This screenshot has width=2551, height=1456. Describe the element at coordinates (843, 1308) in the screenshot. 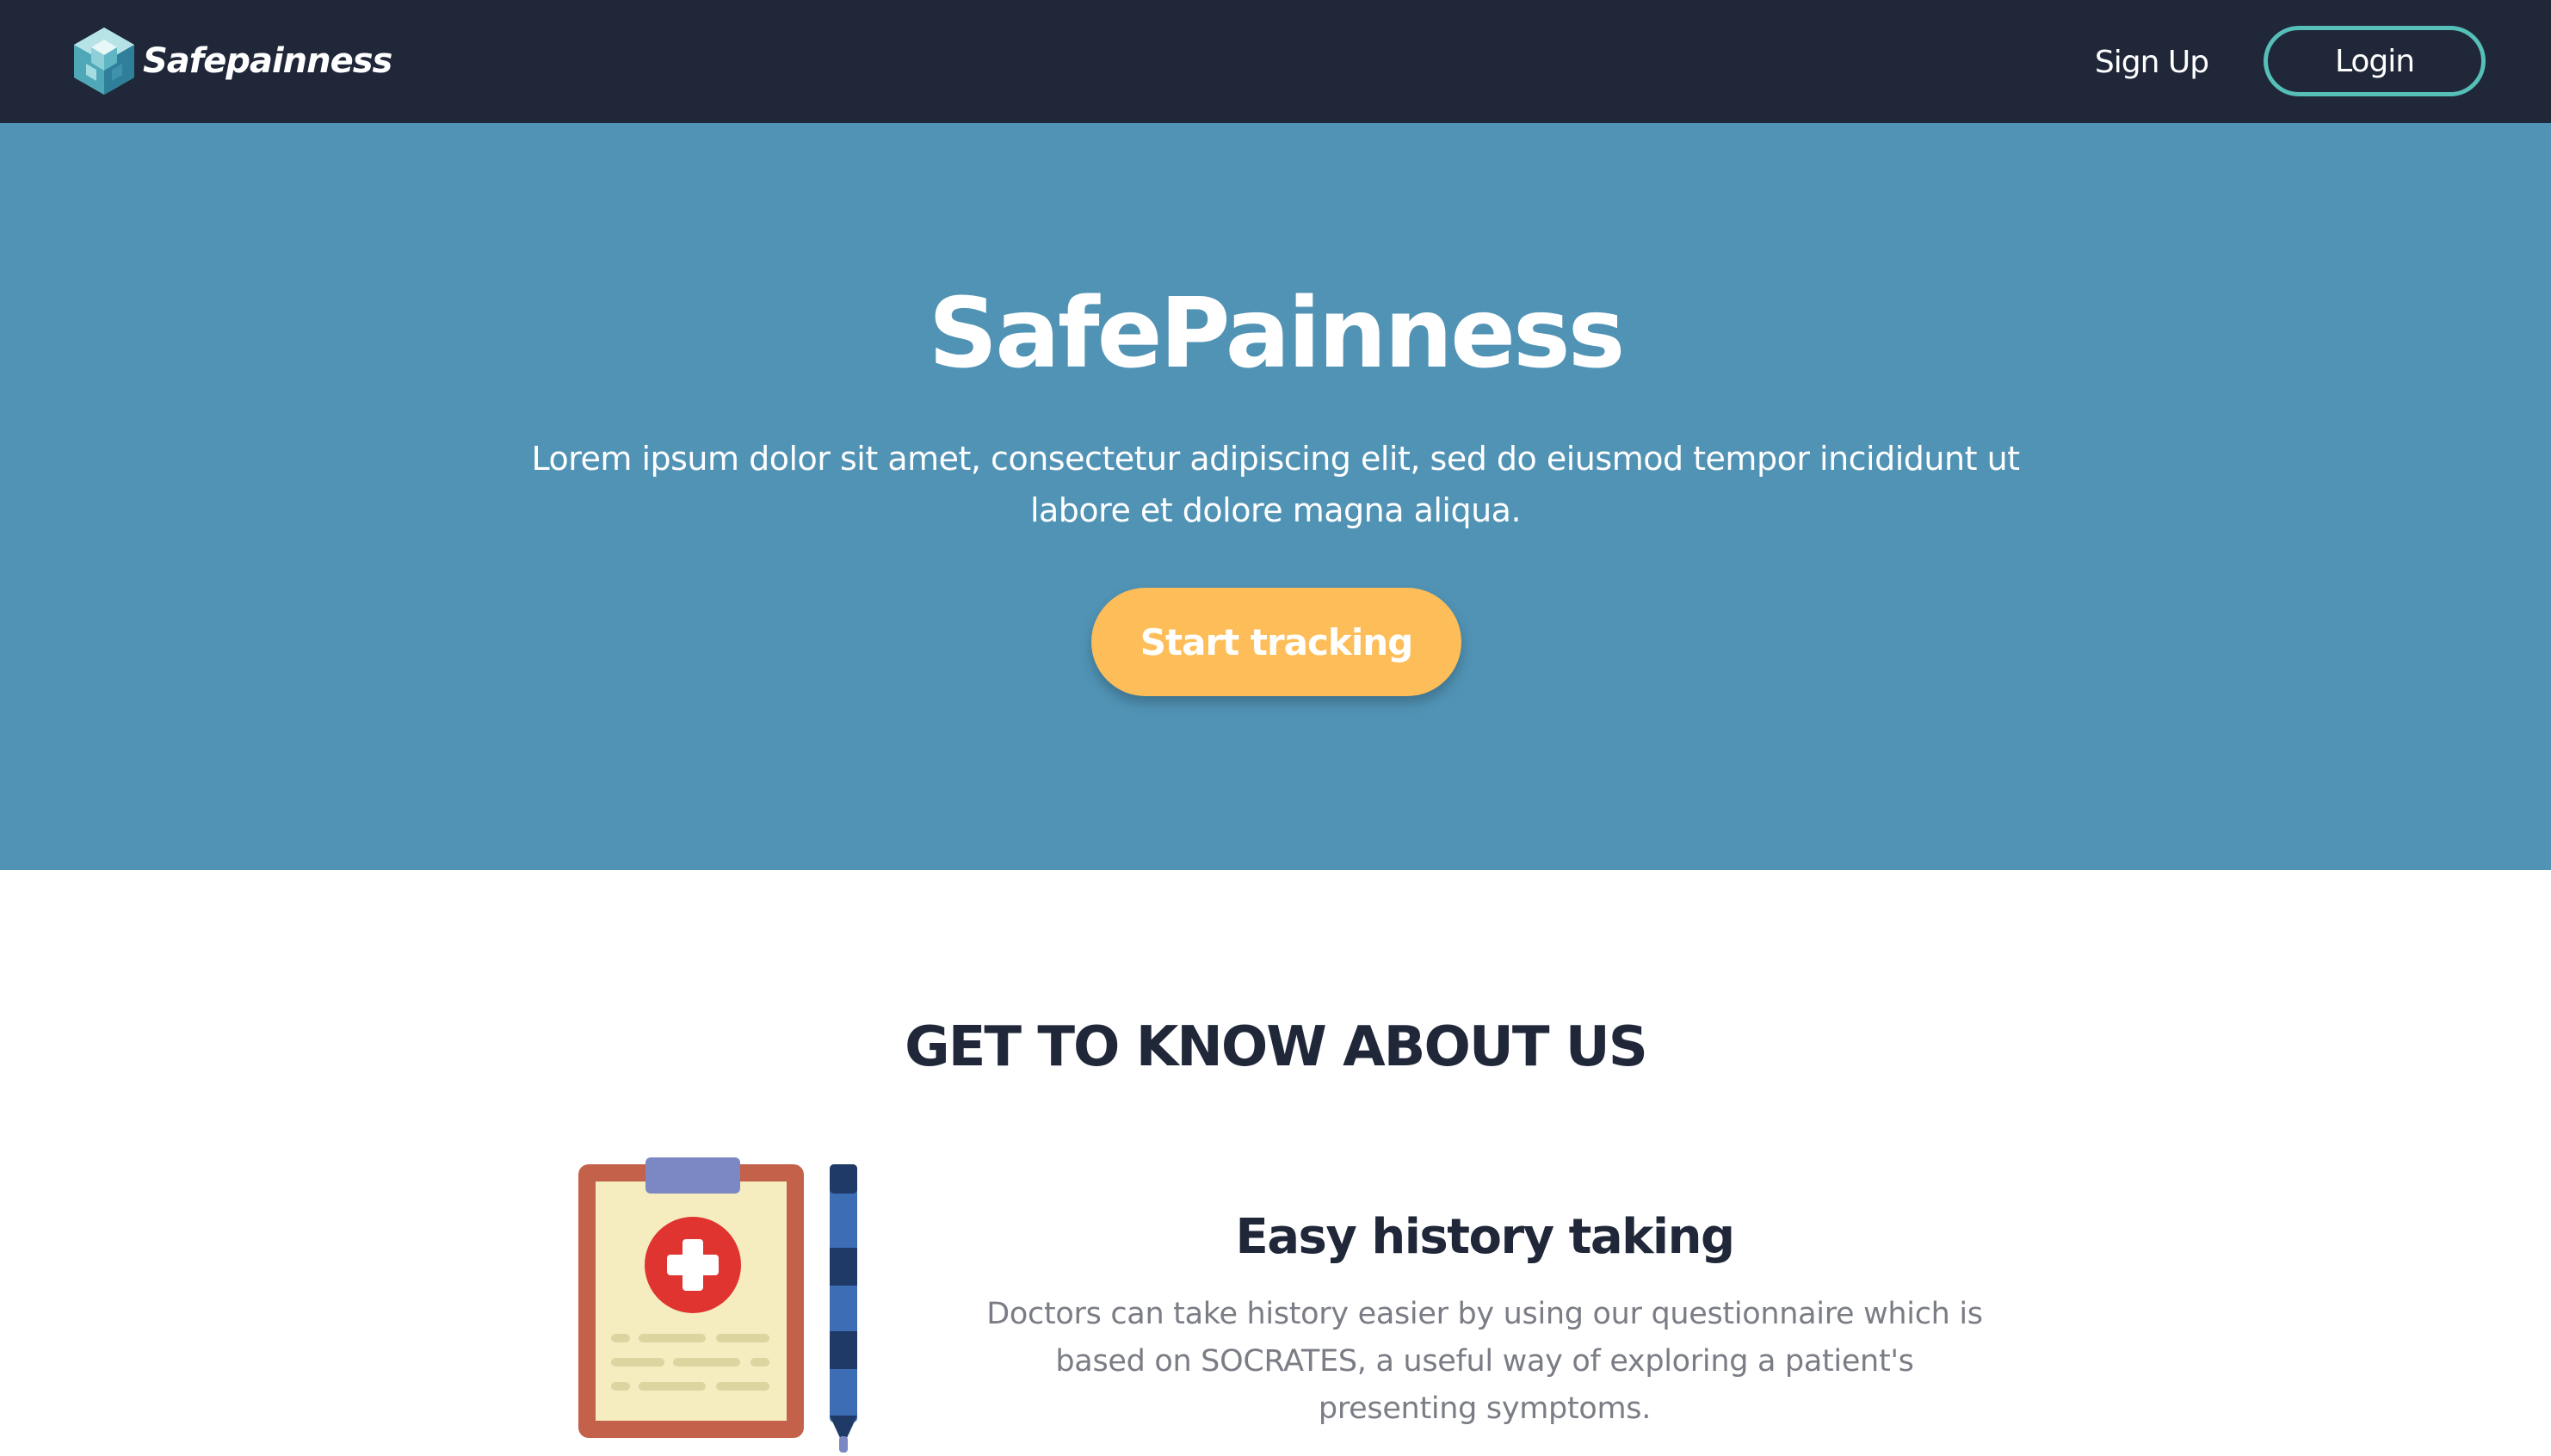

I see `pen-icon` at that location.